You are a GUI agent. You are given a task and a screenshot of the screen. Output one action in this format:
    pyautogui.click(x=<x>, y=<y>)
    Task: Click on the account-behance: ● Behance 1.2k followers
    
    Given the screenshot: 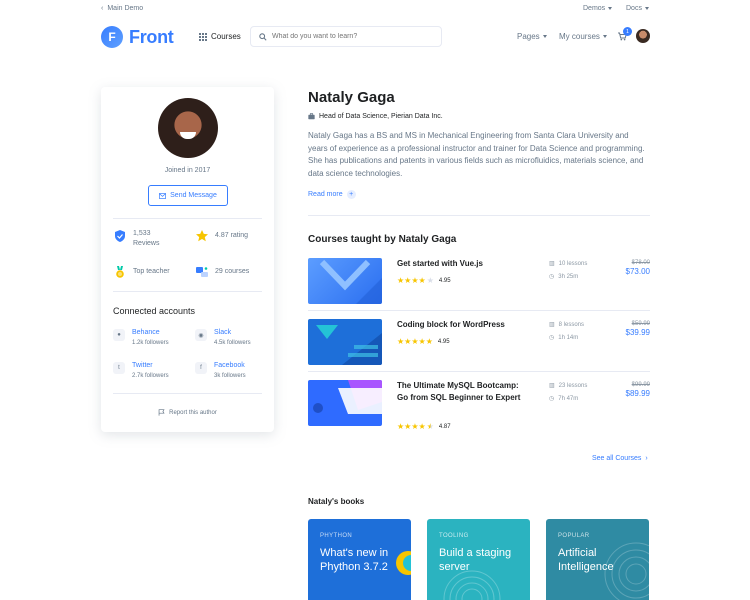 What is the action you would take?
    pyautogui.click(x=141, y=338)
    